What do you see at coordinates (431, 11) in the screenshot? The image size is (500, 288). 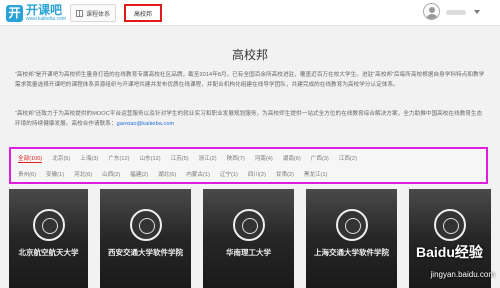 I see `avatar` at bounding box center [431, 11].